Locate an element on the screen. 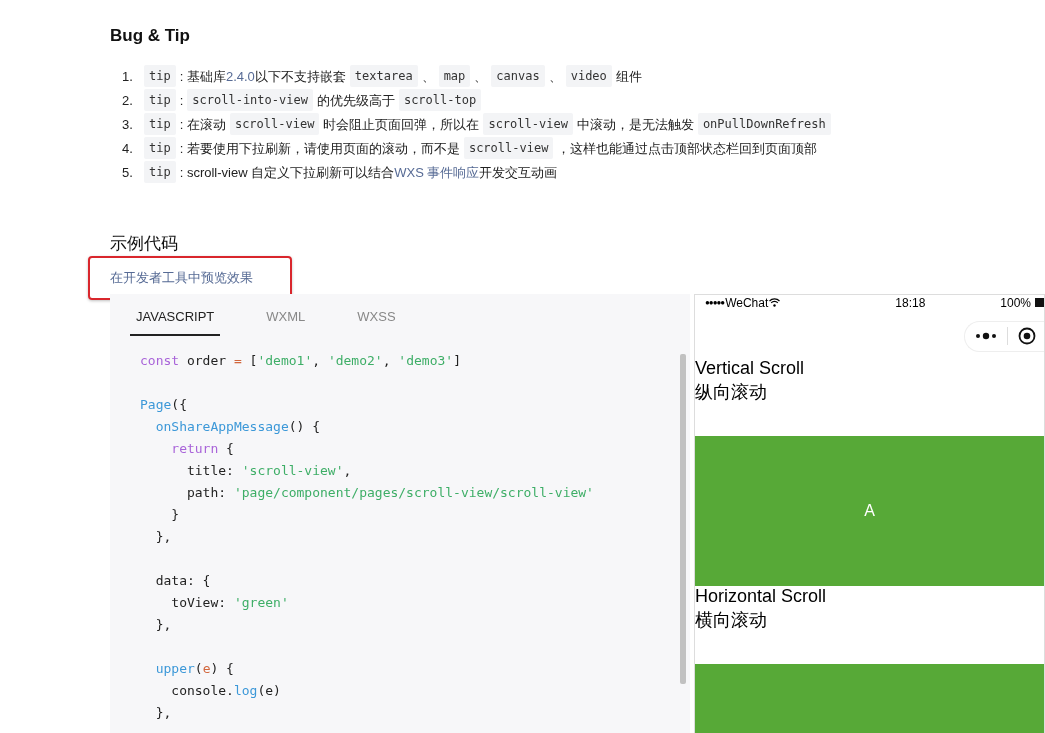  code-tab: JAVASCRIPT is located at coordinates (175, 321).